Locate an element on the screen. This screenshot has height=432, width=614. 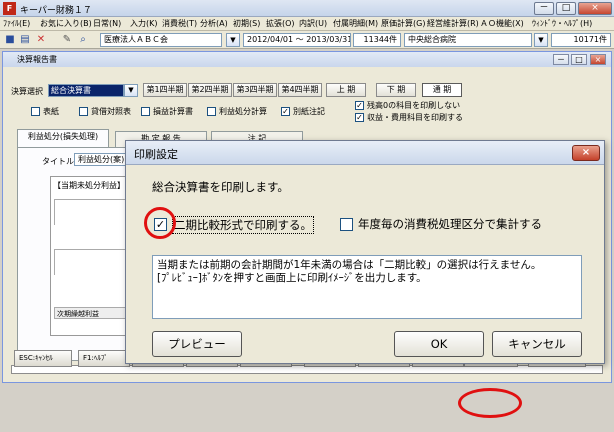
menu-input: 入力(K) is located at coordinates (144, 23).